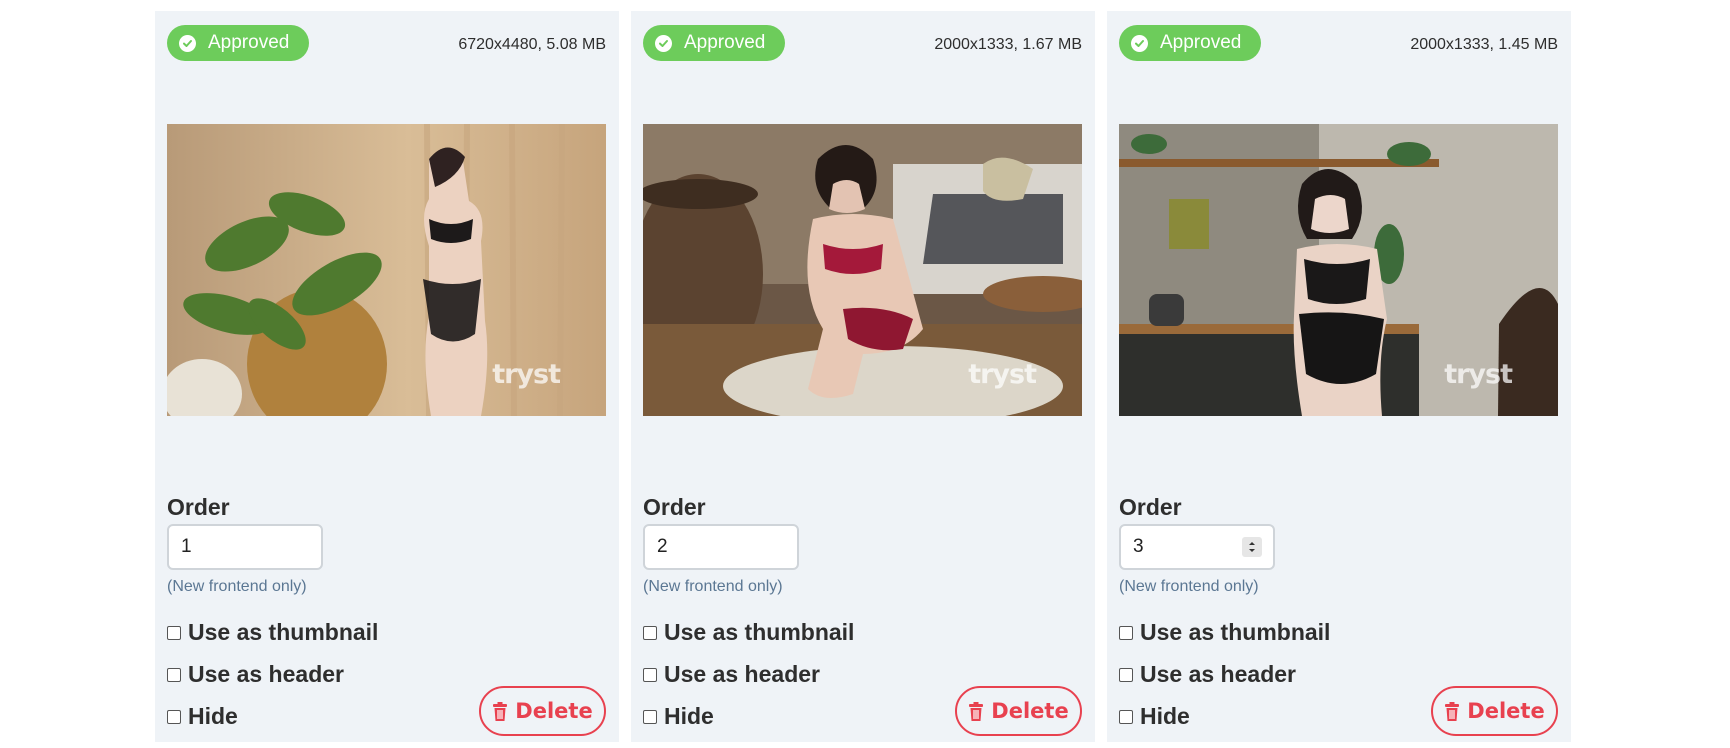 The height and width of the screenshot is (748, 1730). I want to click on image-dimensions: 2000x1333, 1.45 MB, so click(1484, 44).